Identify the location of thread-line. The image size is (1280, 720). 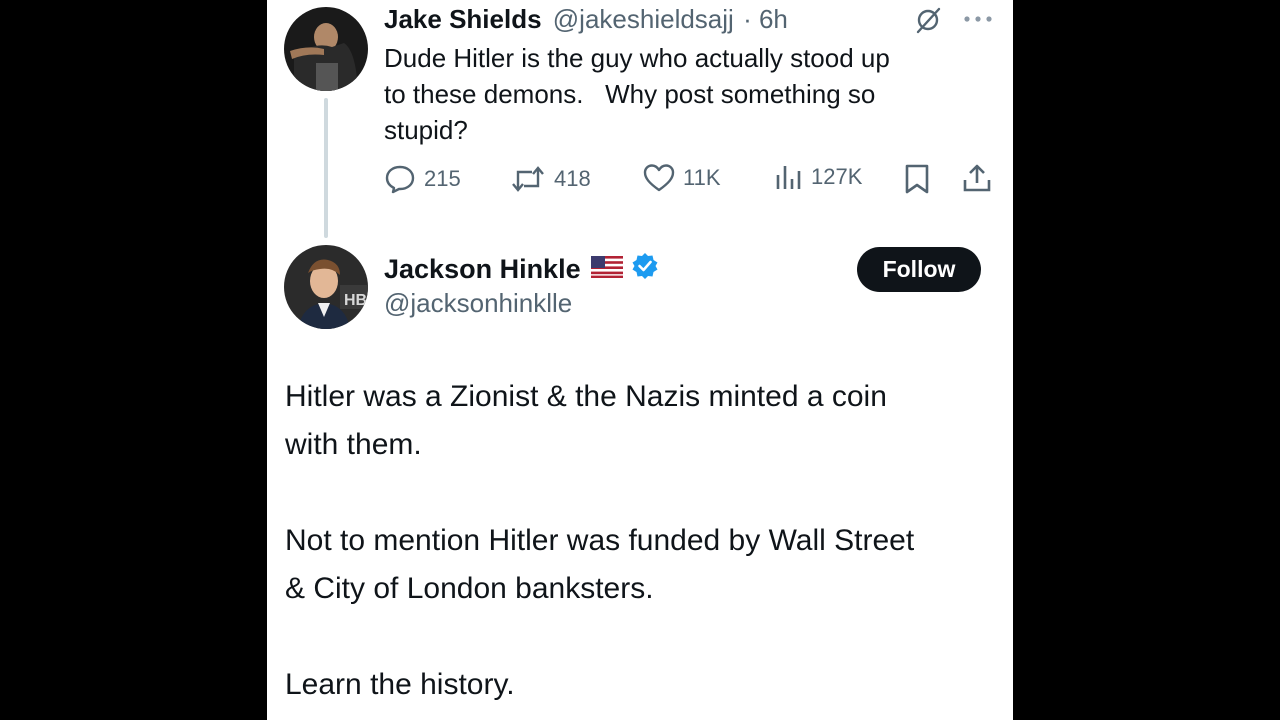
(326, 168).